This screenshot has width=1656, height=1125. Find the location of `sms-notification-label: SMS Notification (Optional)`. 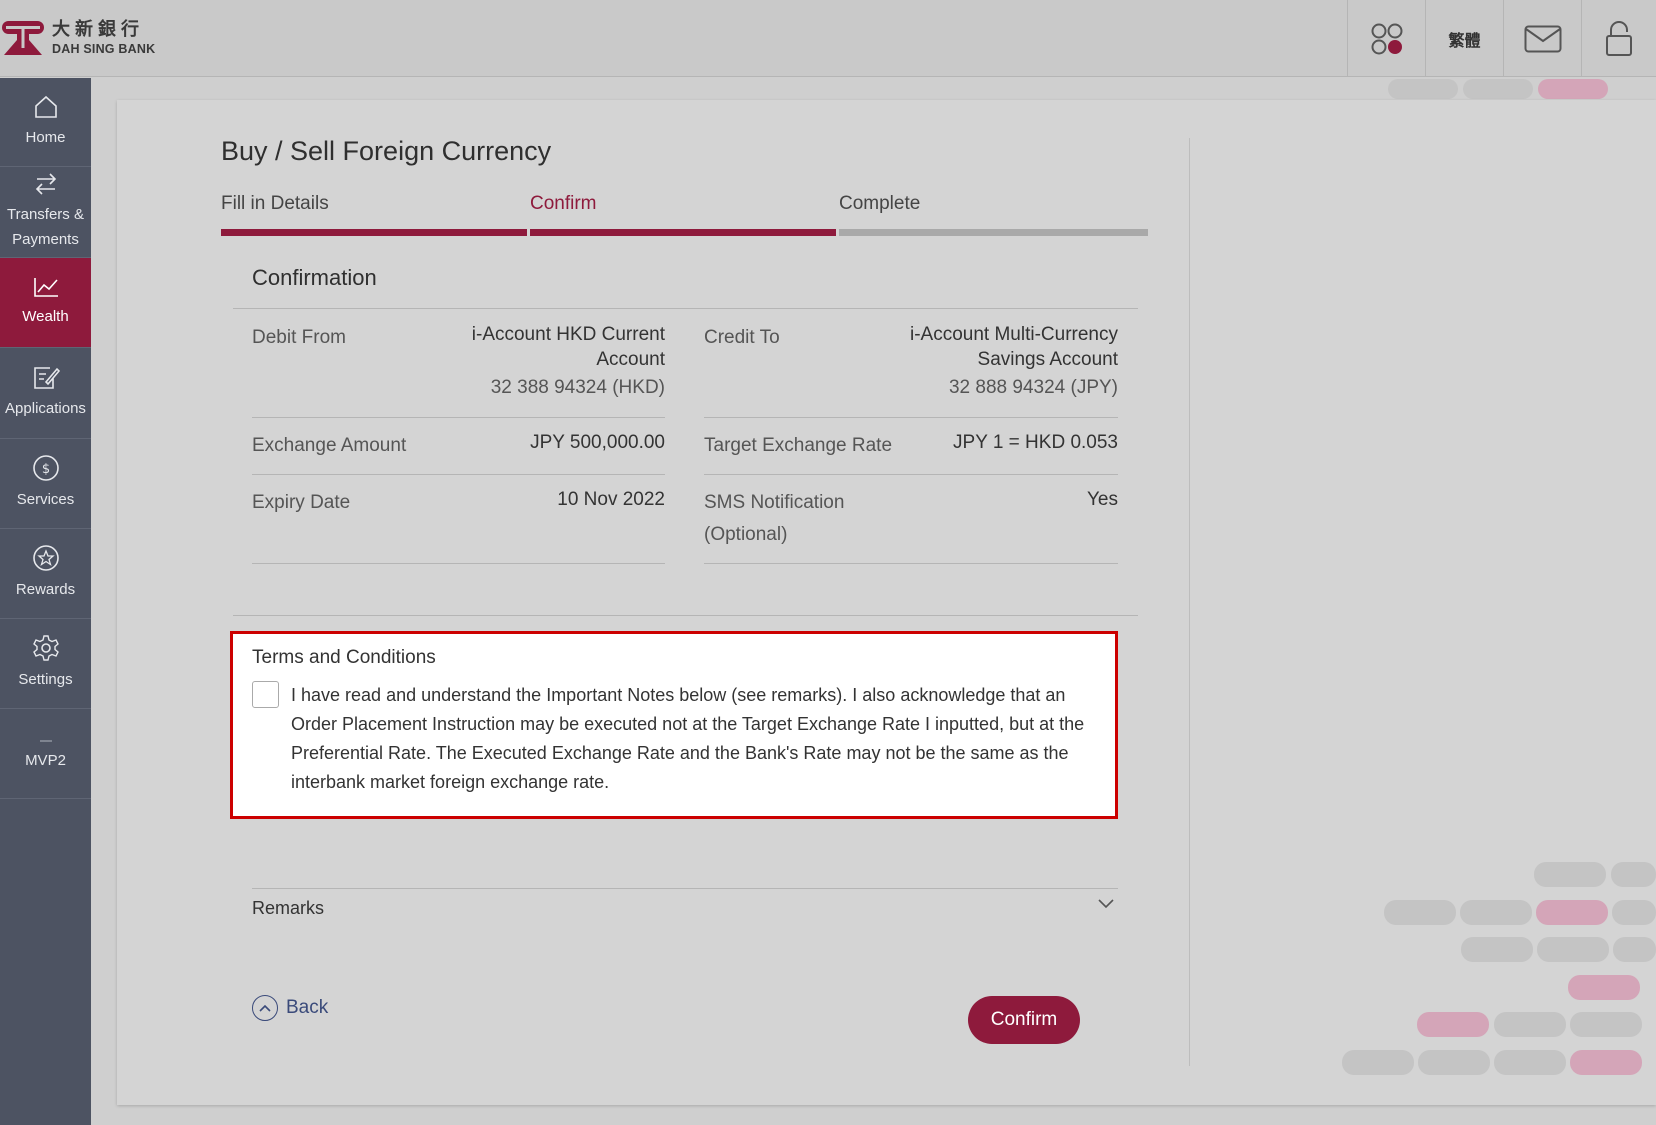

sms-notification-label: SMS Notification (Optional) is located at coordinates (774, 519).